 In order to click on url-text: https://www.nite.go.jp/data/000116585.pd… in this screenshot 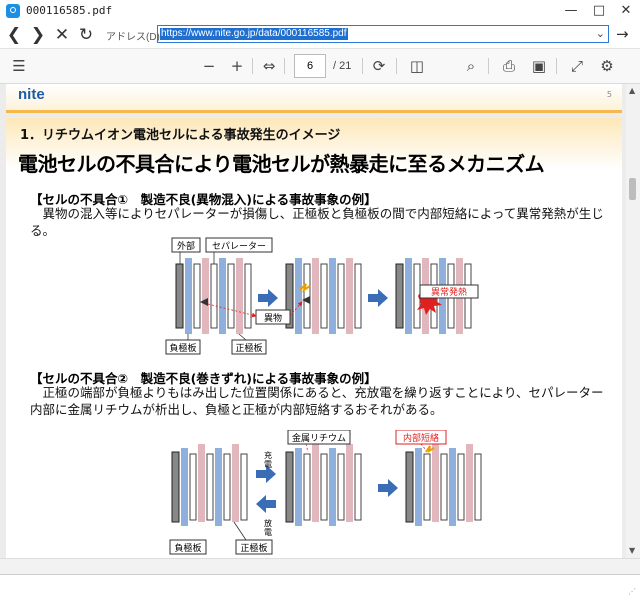, I will do `click(254, 34)`.